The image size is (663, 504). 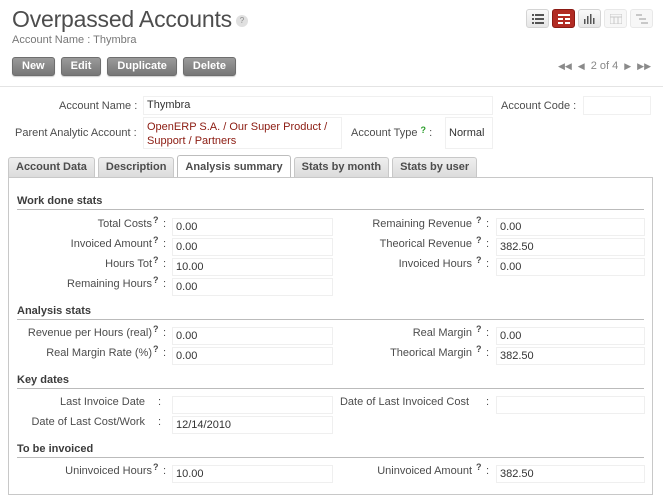 I want to click on parent-account-line1: OpenERP S.A. / Our Super Product /, so click(x=237, y=127).